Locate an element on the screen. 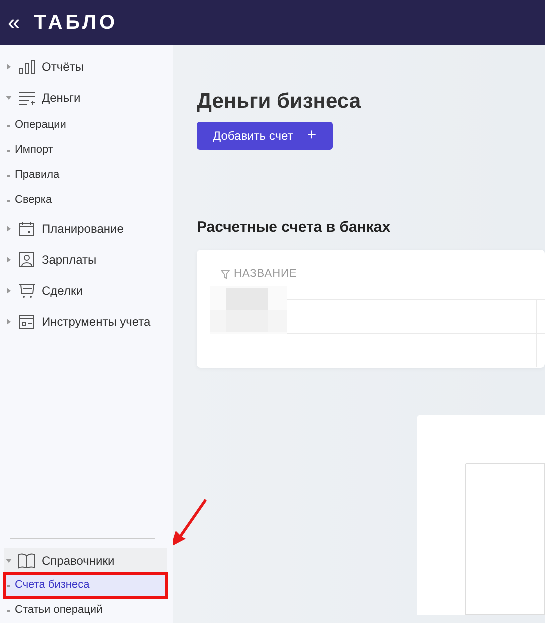 The width and height of the screenshot is (545, 623). bar-chart-icon is located at coordinates (27, 66).